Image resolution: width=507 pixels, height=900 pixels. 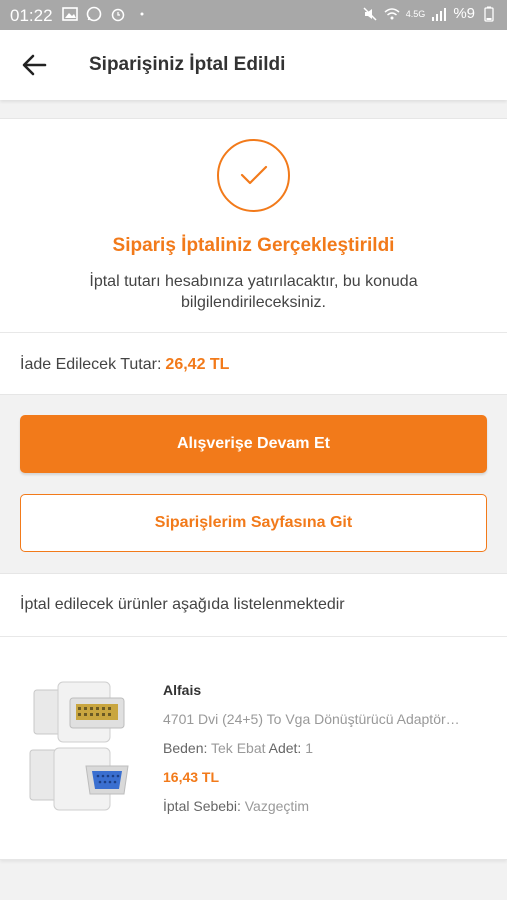 What do you see at coordinates (197, 364) in the screenshot?
I see `refund-amount: 26,42 TL` at bounding box center [197, 364].